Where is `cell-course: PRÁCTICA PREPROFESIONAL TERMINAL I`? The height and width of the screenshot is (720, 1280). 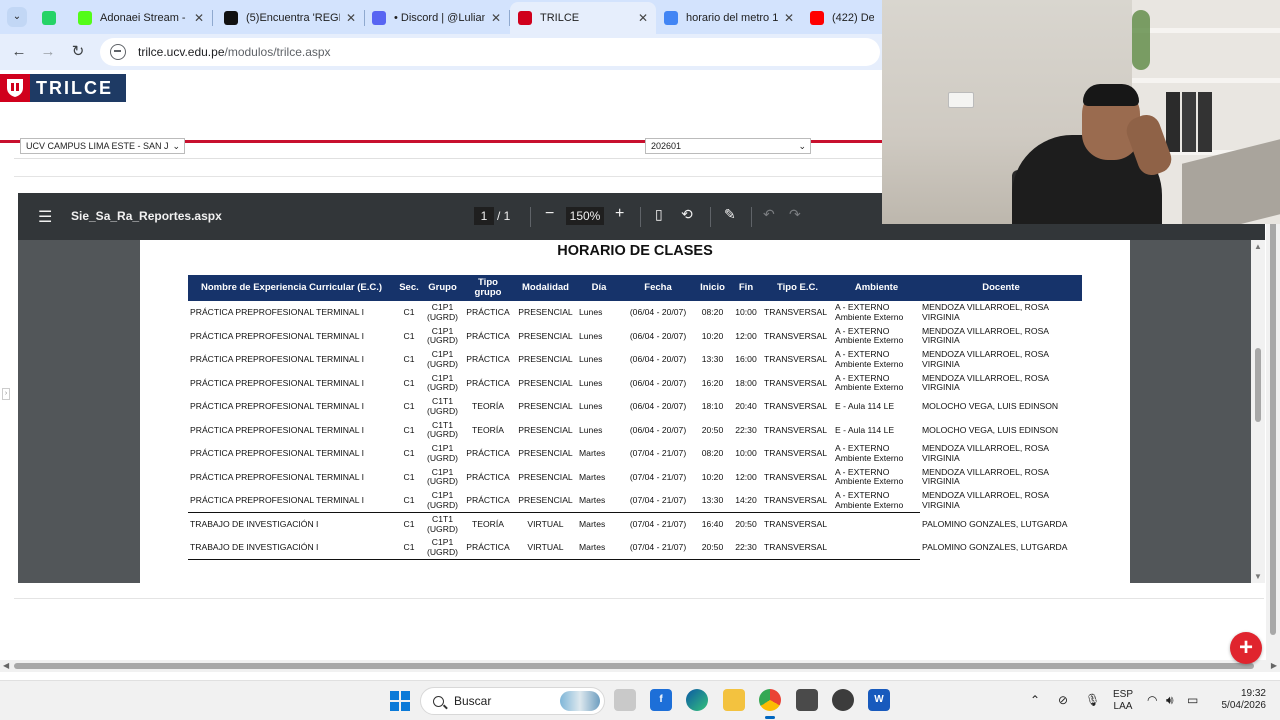
cell-course: PRÁCTICA PREPROFESIONAL TERMINAL I is located at coordinates (277, 406).